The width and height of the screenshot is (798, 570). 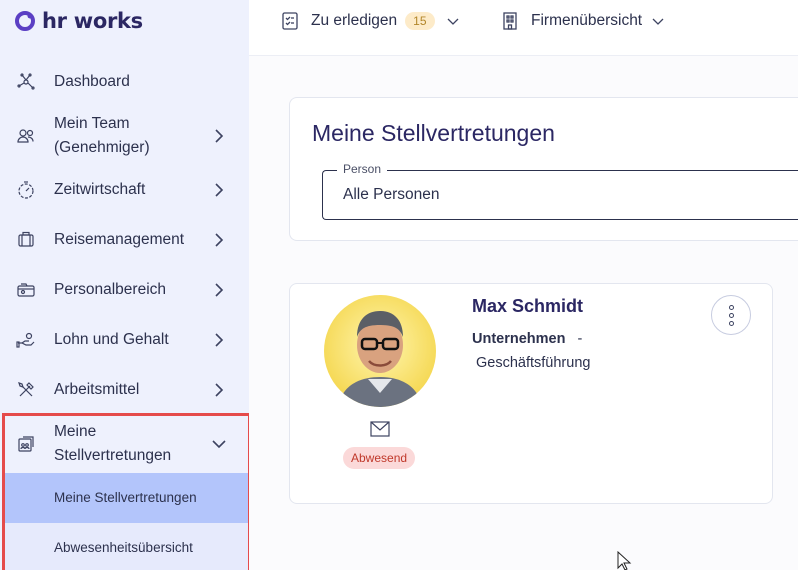 I want to click on todo-label: Zu erledigen, so click(x=354, y=20).